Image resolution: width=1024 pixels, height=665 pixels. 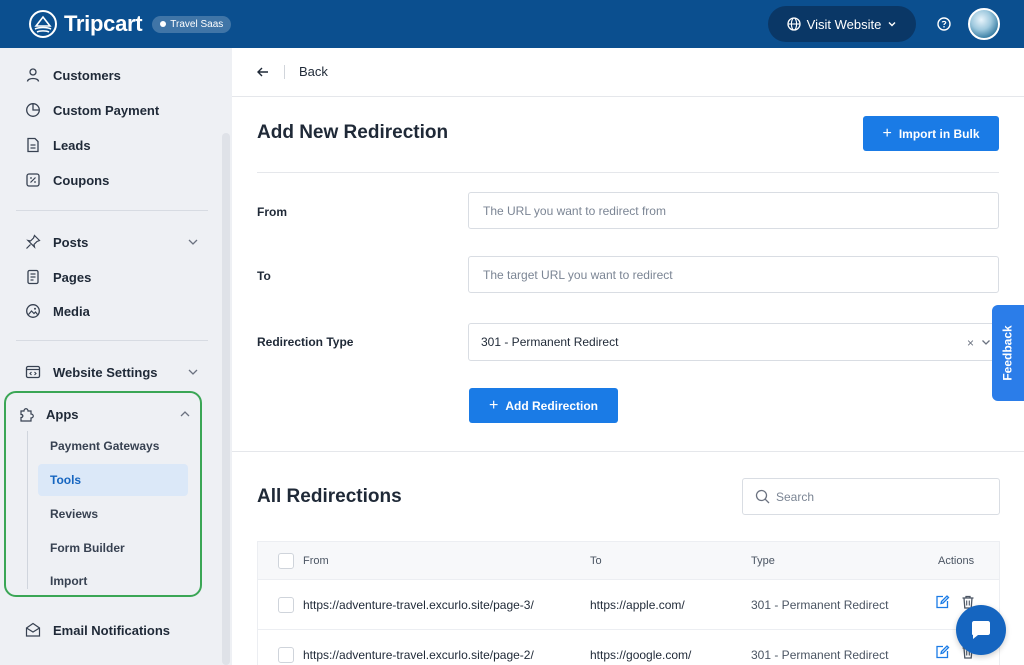 I want to click on back-link: Back, so click(x=292, y=71).